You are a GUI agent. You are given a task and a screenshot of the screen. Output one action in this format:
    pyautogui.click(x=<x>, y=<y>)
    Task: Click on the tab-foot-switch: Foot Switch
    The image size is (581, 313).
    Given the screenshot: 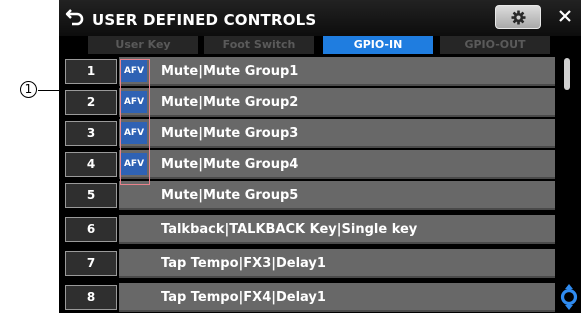 What is the action you would take?
    pyautogui.click(x=259, y=45)
    